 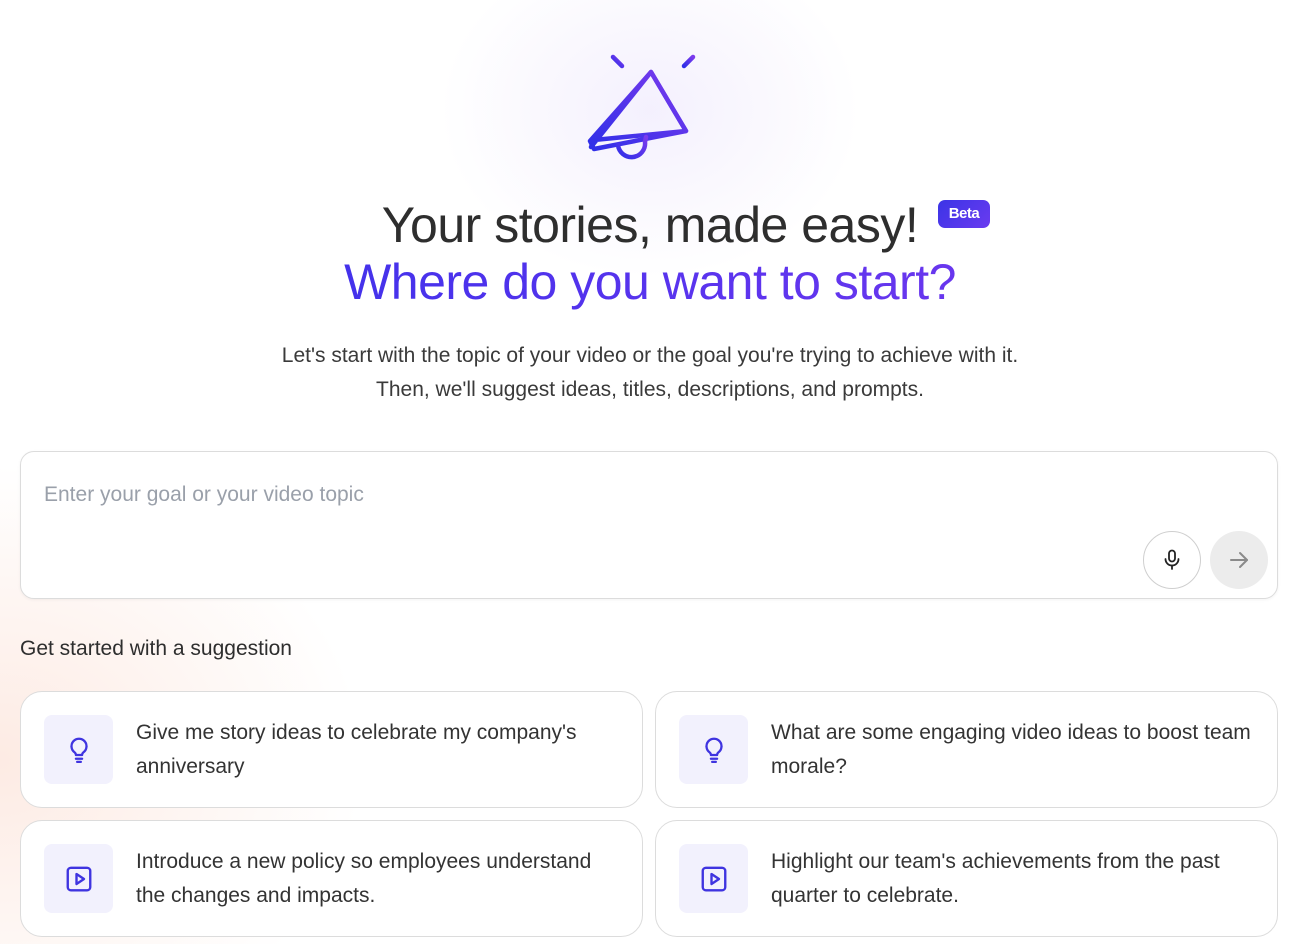 I want to click on microphone-icon, so click(x=1172, y=559).